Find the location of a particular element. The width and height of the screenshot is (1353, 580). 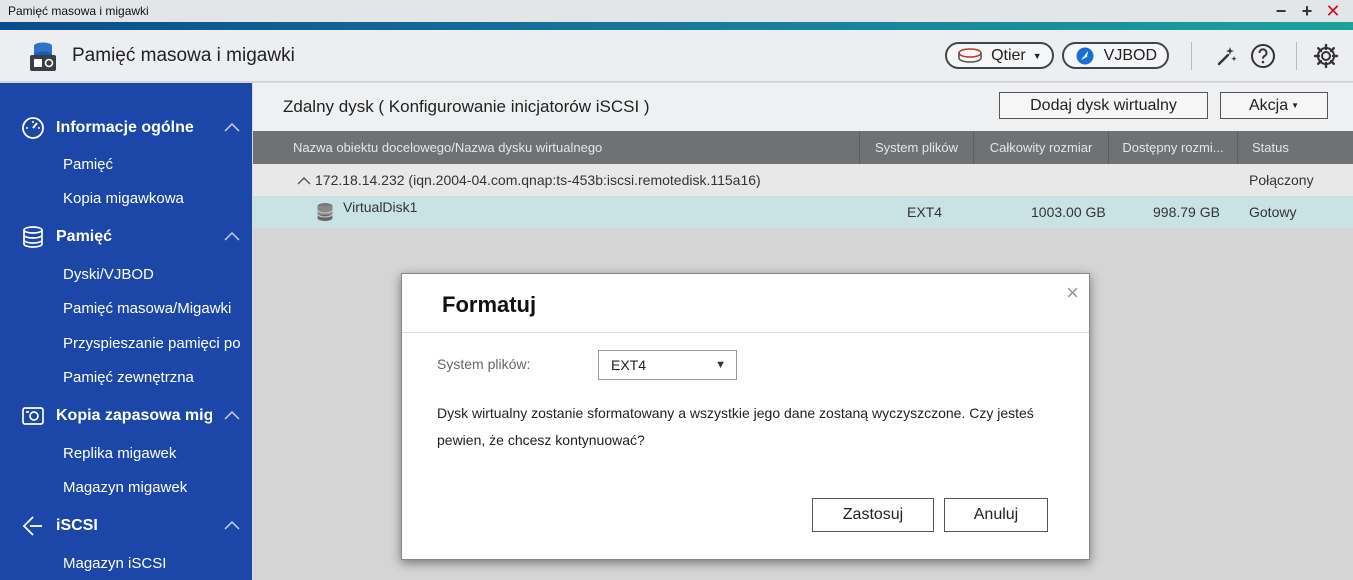

disk-name: VirtualDisk1 is located at coordinates (380, 207).